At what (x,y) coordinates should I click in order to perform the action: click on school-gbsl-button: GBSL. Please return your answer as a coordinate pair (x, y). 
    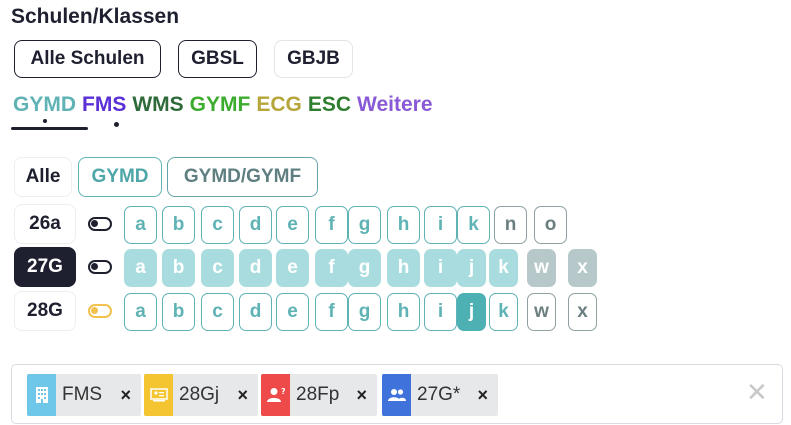
    Looking at the image, I should click on (217, 59).